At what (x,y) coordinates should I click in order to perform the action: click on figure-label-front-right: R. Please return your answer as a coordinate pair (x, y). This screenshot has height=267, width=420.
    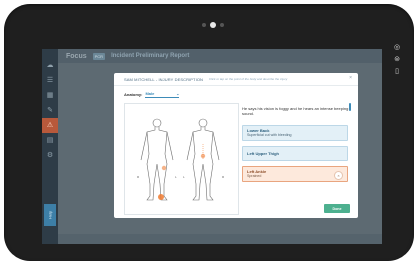
    Looking at the image, I should click on (138, 177).